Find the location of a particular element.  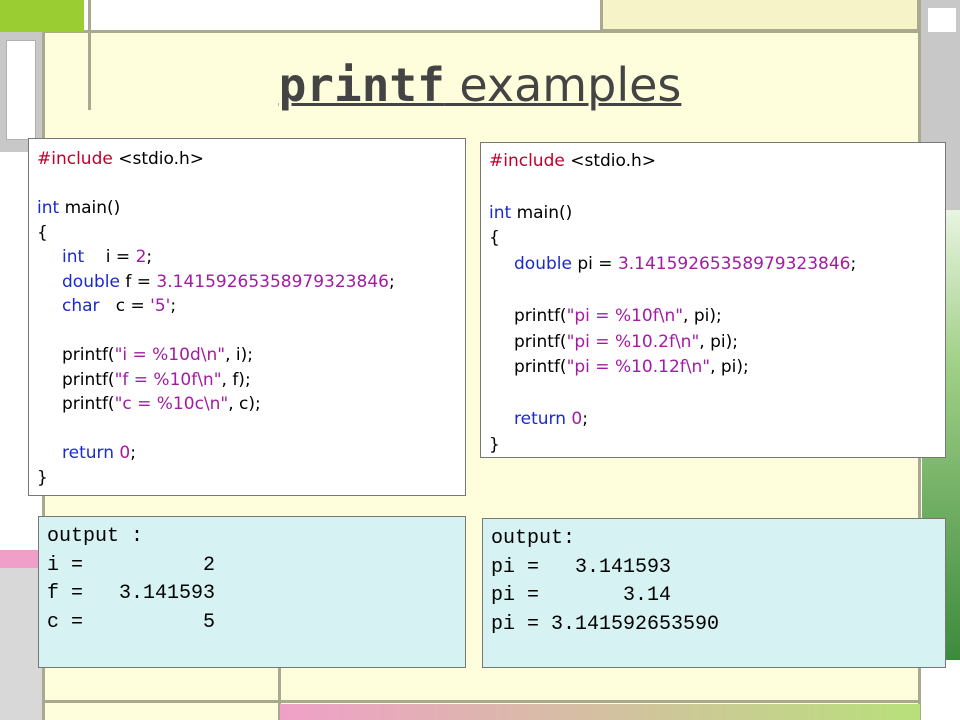

format-string: "pi = %10.12f\n" is located at coordinates (638, 367).